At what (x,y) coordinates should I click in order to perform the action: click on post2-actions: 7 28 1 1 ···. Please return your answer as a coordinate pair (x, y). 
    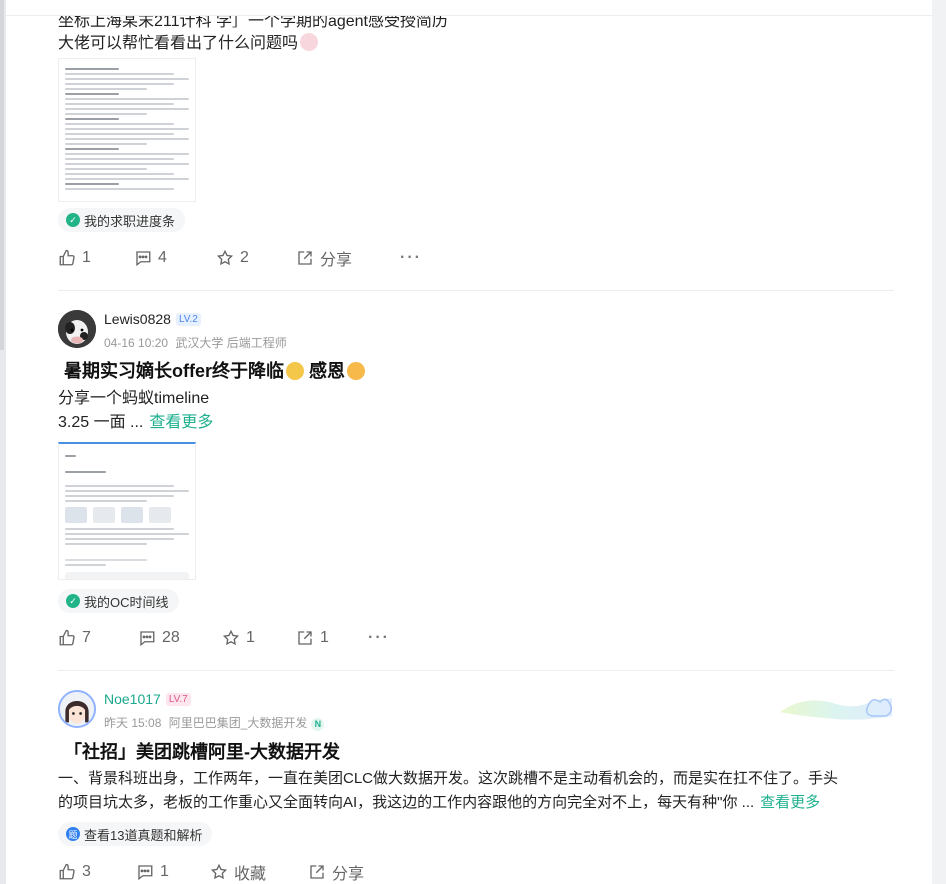
    Looking at the image, I should click on (236, 638).